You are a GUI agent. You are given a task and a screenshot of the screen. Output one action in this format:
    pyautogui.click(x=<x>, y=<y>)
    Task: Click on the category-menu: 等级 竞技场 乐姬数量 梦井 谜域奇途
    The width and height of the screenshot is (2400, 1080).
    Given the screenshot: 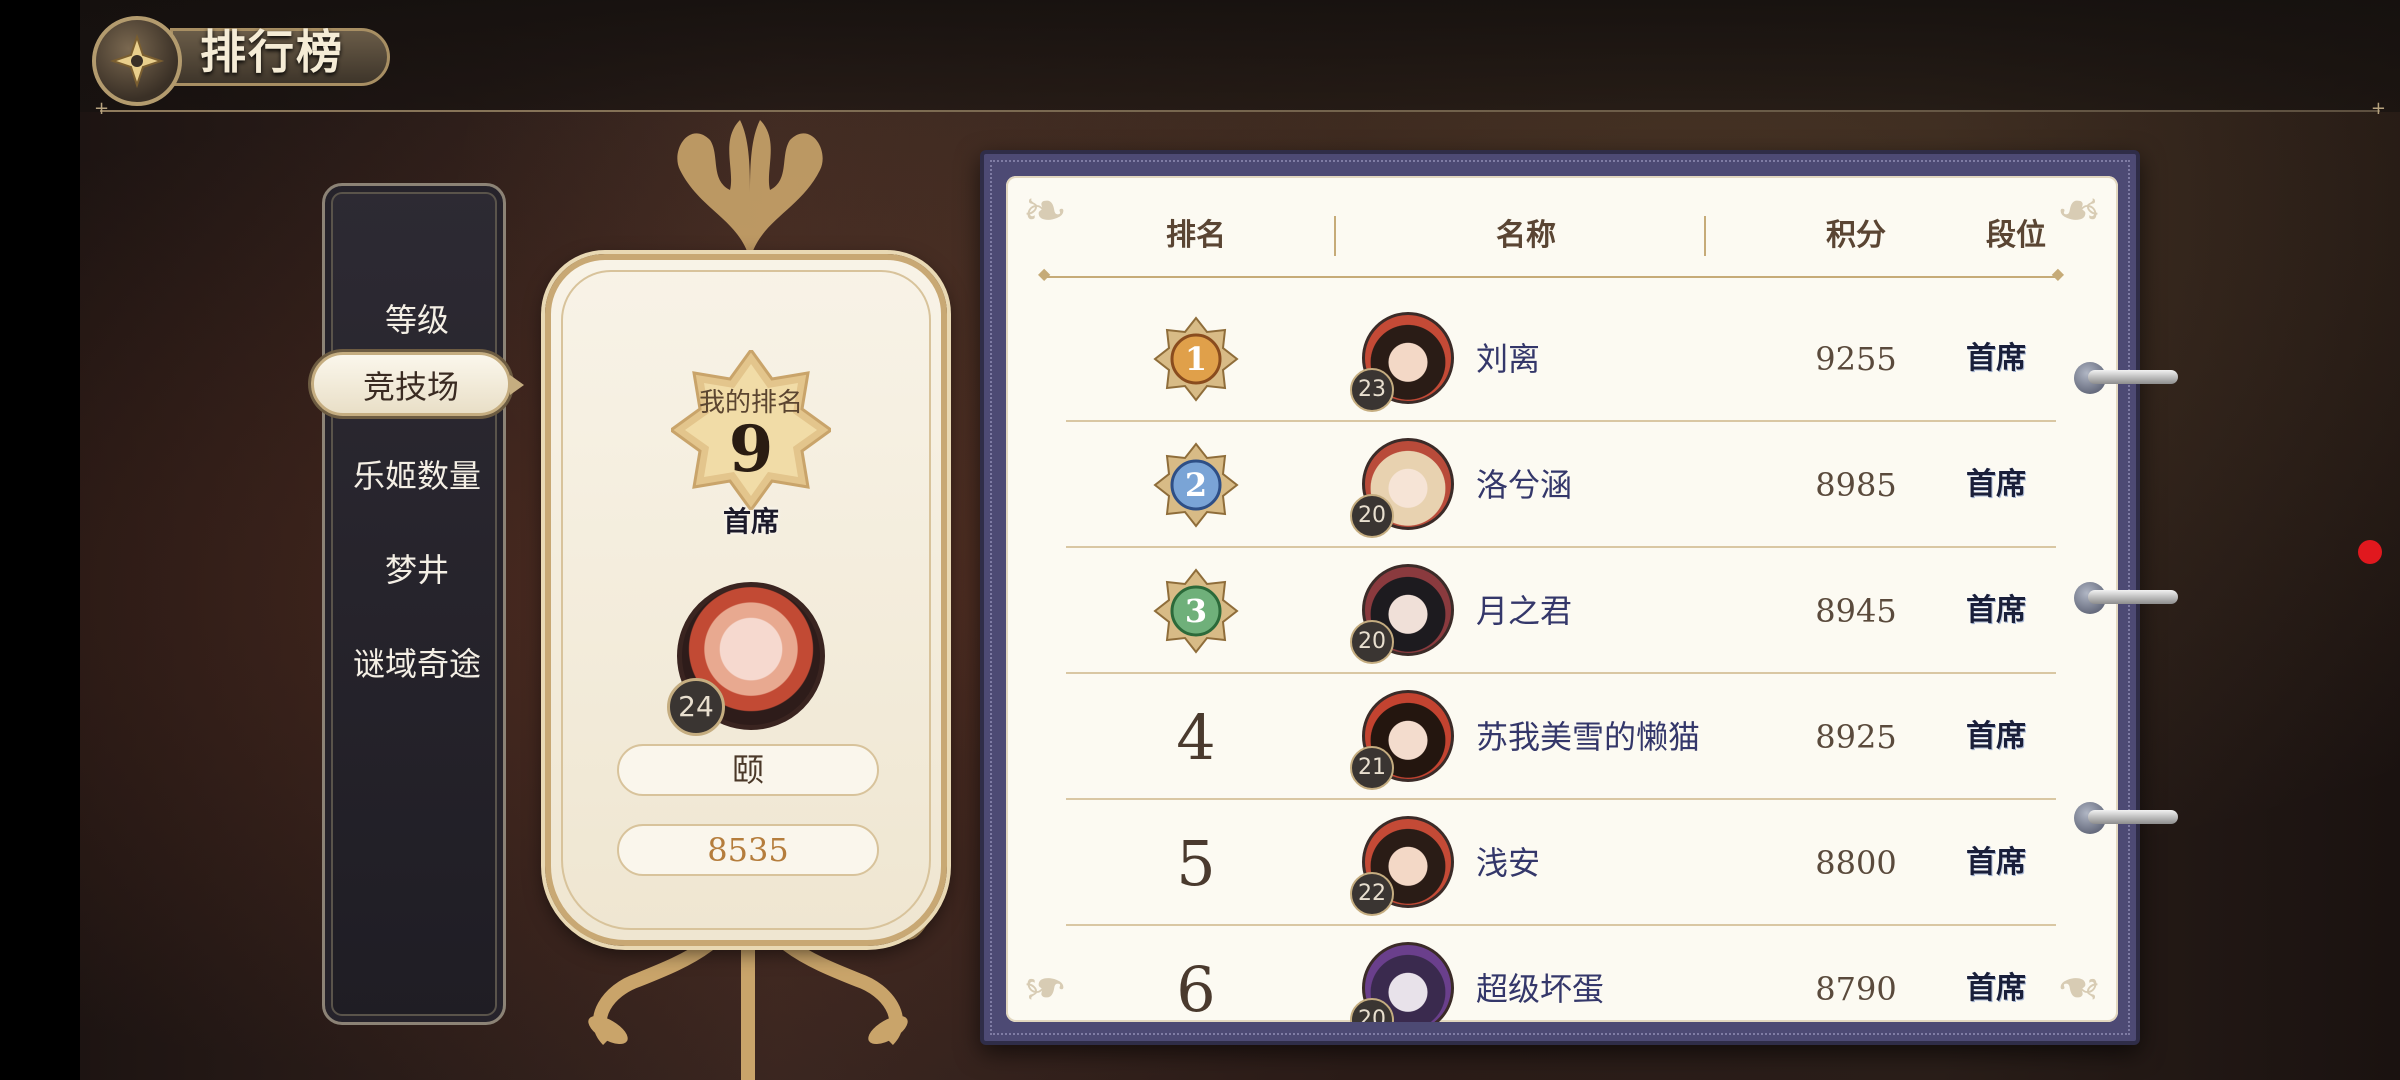 What is the action you would take?
    pyautogui.click(x=417, y=604)
    